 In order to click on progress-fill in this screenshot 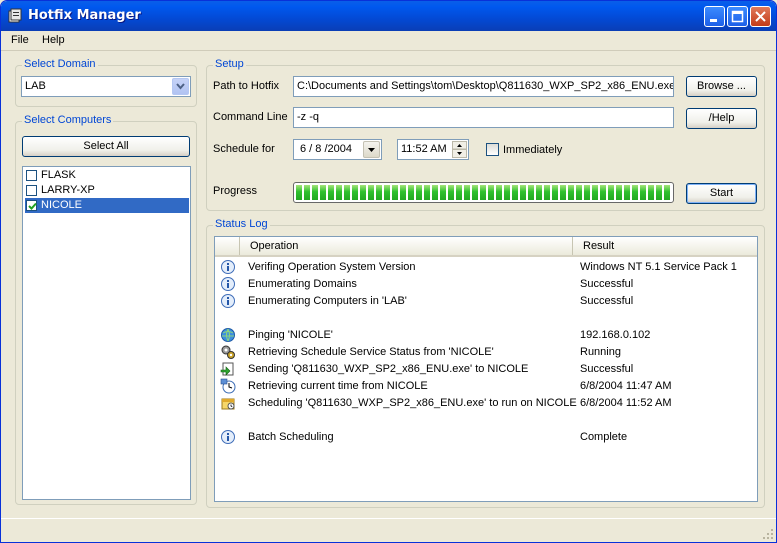, I will do `click(483, 192)`.